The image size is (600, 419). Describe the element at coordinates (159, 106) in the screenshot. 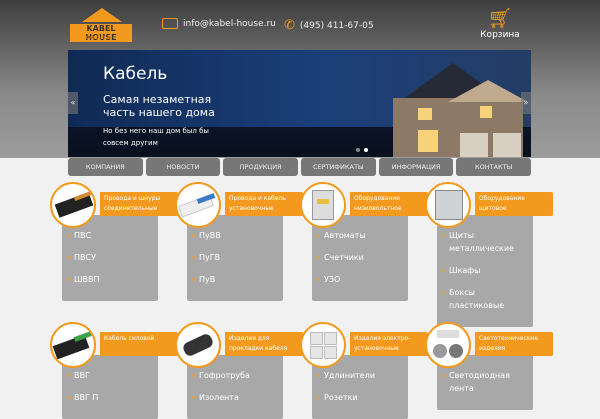

I see `banner-subtitle: Самая незаметная часть нашего дома` at that location.